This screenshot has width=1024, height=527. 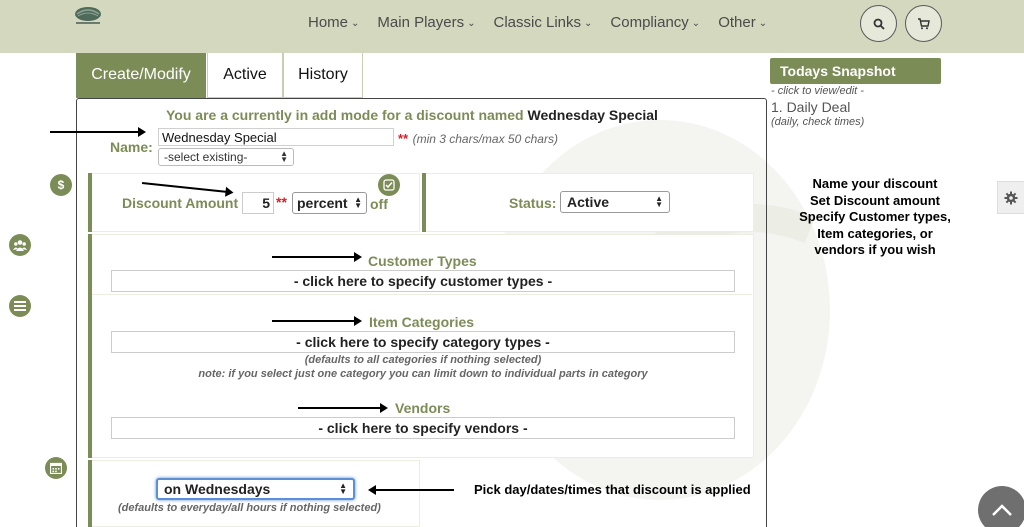 I want to click on check-glyph, so click(x=389, y=185).